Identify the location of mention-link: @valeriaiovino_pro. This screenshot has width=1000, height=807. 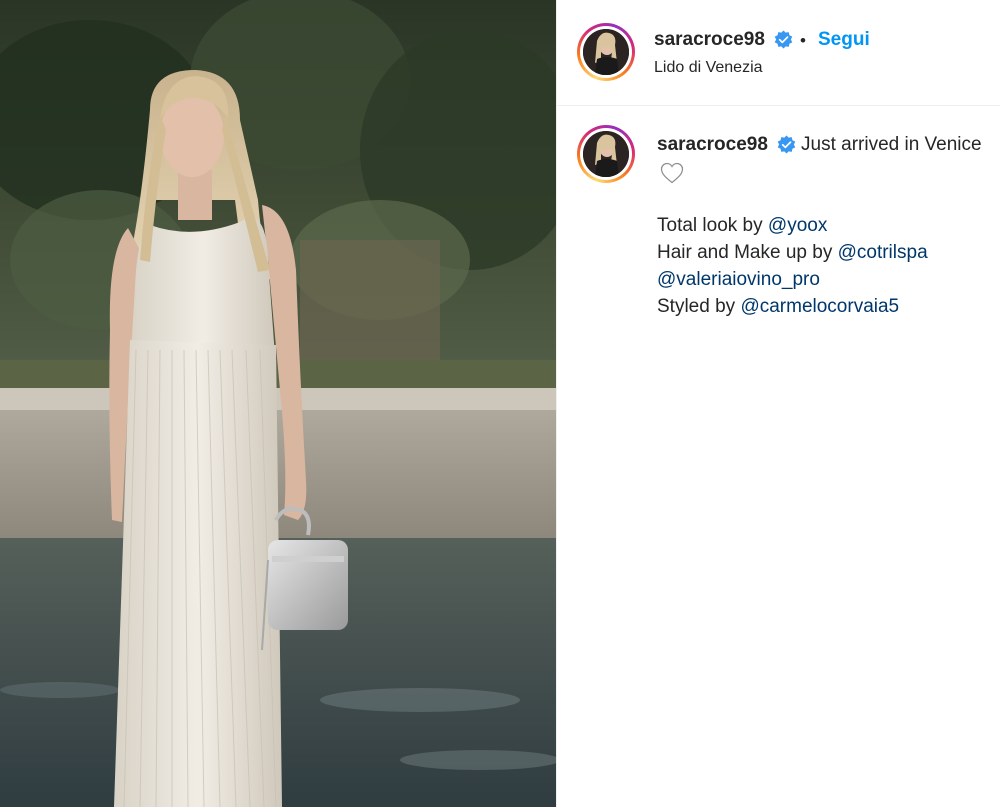
(738, 279).